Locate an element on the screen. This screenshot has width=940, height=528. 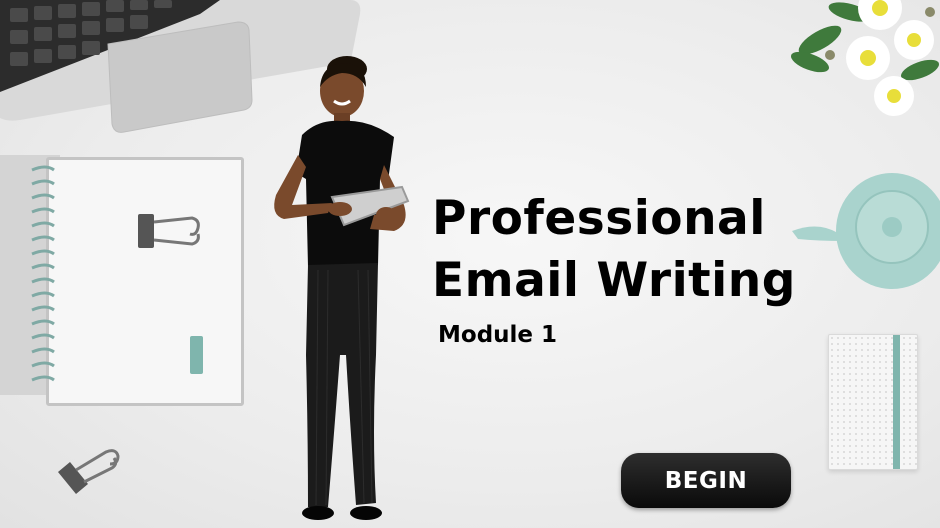
teapot-icon is located at coordinates (866, 231).